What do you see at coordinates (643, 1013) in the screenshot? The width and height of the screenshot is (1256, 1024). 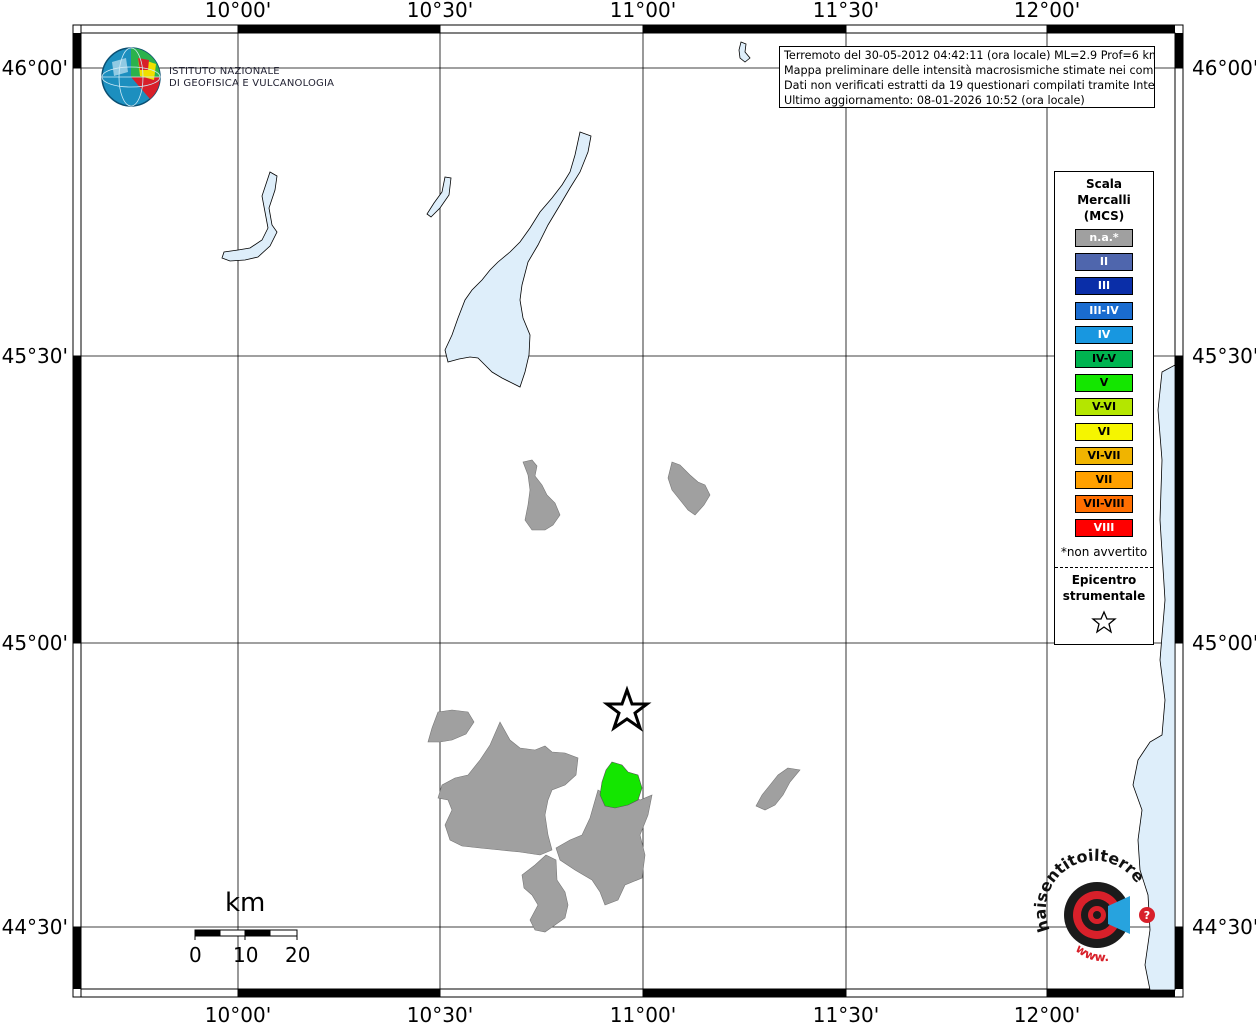 I see `bottom-lon-label: 11°00'` at bounding box center [643, 1013].